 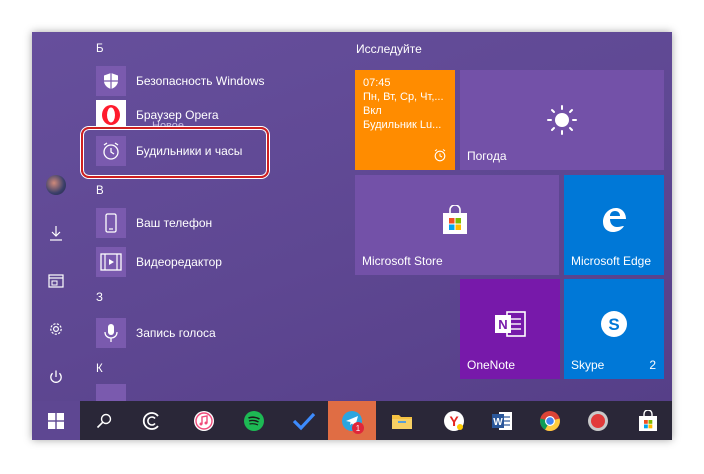 I want to click on folder-icon, so click(x=402, y=421).